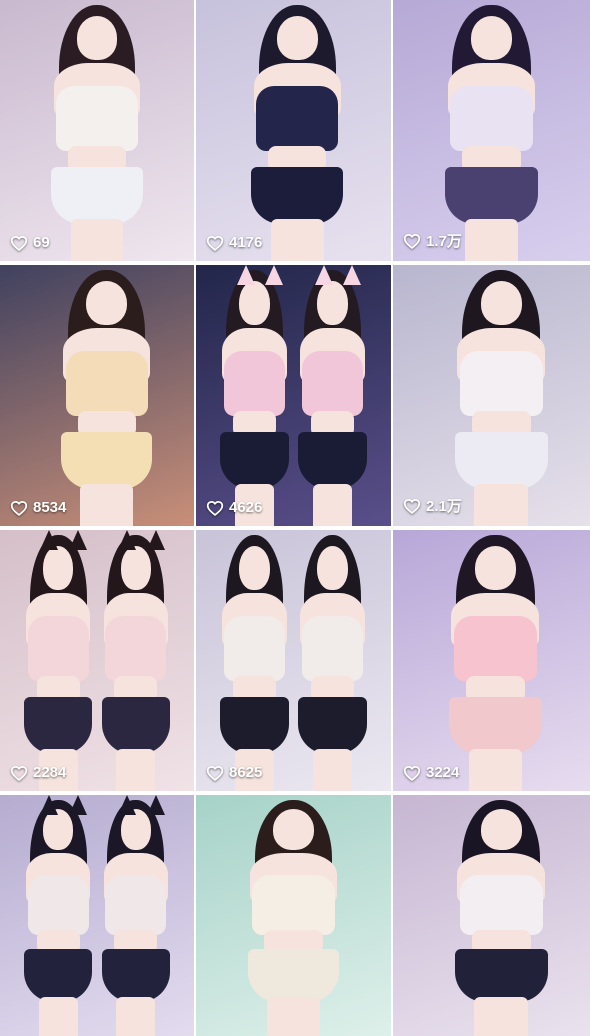 Image resolution: width=590 pixels, height=1036 pixels. What do you see at coordinates (432, 505) in the screenshot?
I see `like-count: 2.1万` at bounding box center [432, 505].